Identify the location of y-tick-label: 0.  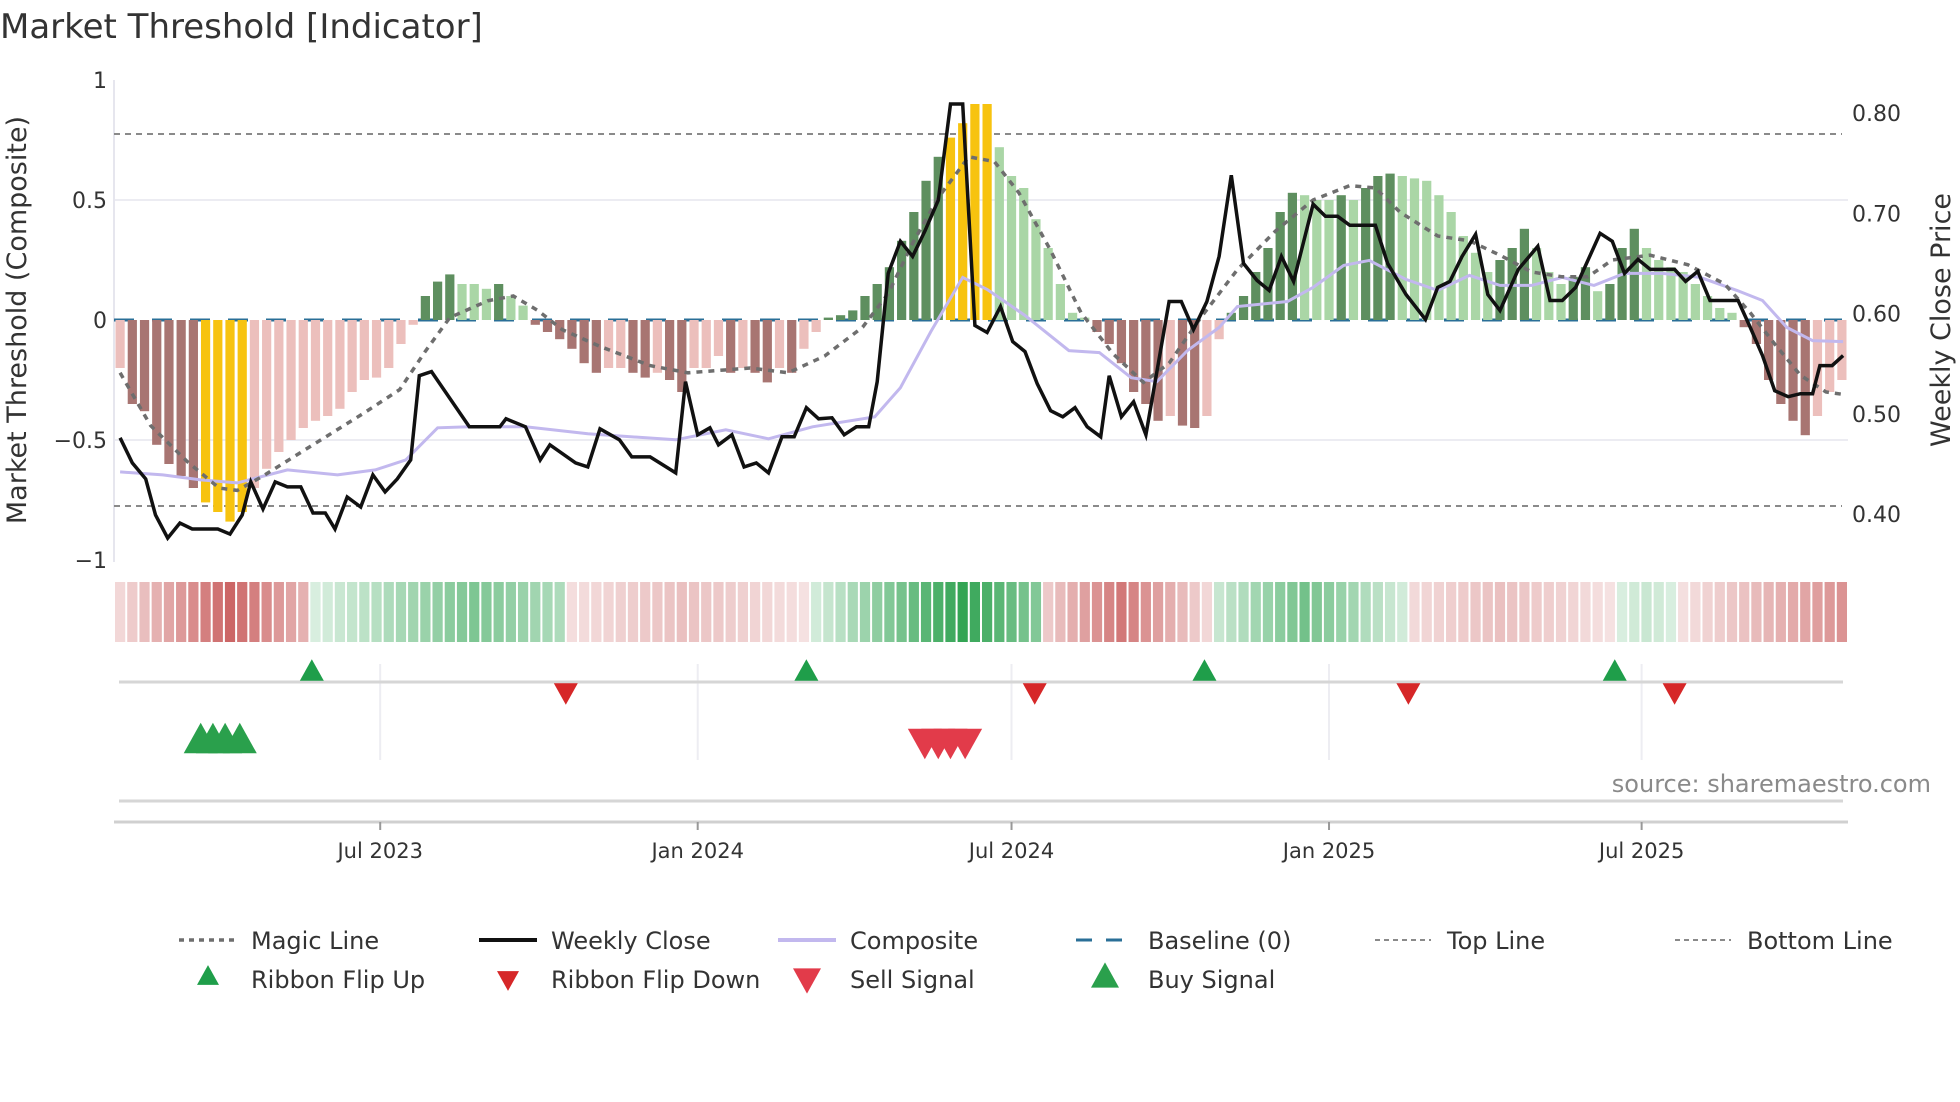
(100, 321).